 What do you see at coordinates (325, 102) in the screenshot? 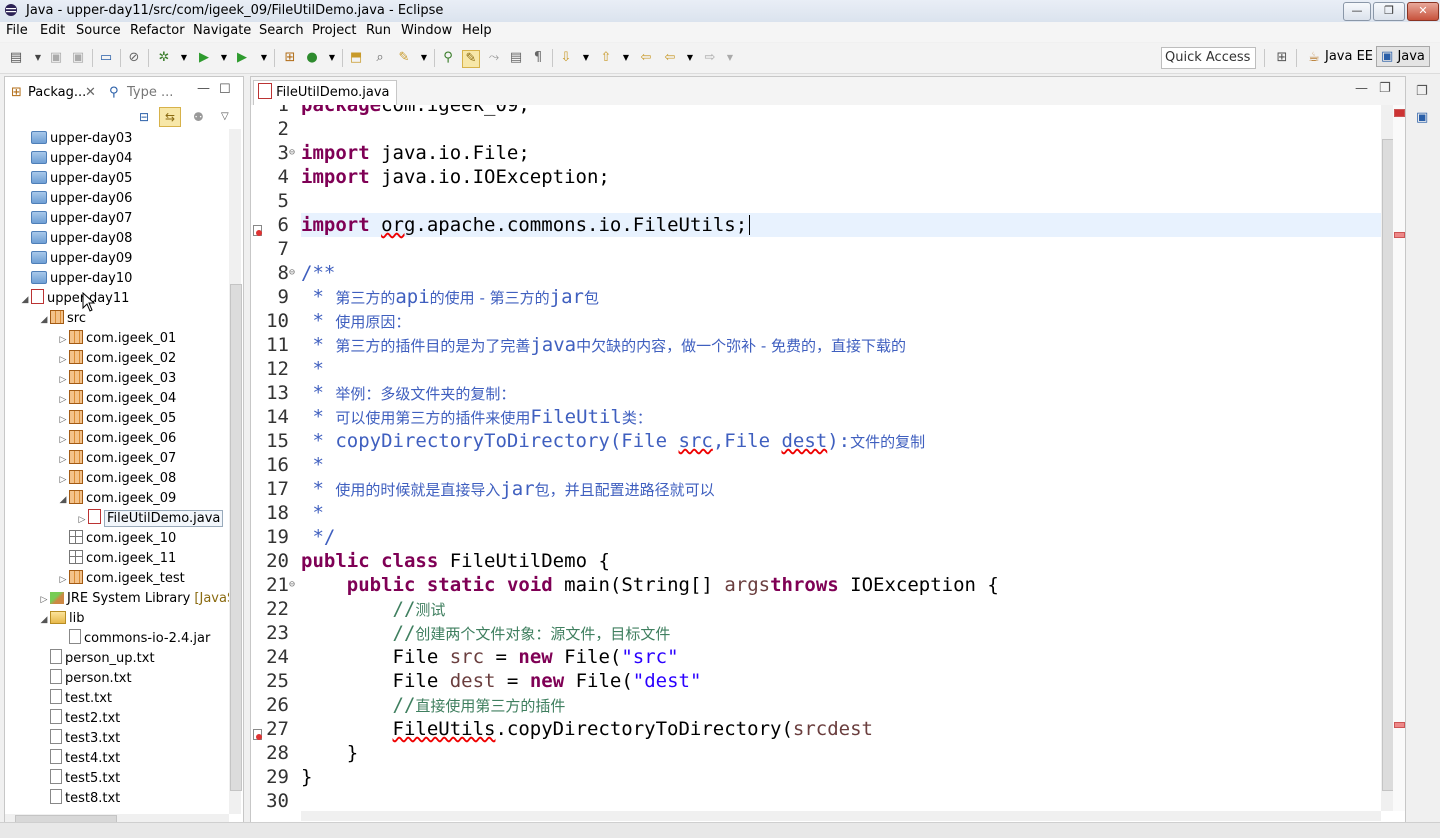
I see `editor-tab-fileutildemo: FileUtilDemo.java ✕` at bounding box center [325, 102].